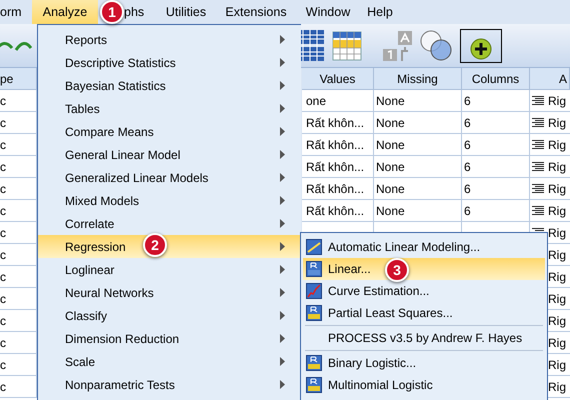 This screenshot has width=570, height=400. Describe the element at coordinates (424, 385) in the screenshot. I see `menu-item: Multinomial Logistic` at that location.